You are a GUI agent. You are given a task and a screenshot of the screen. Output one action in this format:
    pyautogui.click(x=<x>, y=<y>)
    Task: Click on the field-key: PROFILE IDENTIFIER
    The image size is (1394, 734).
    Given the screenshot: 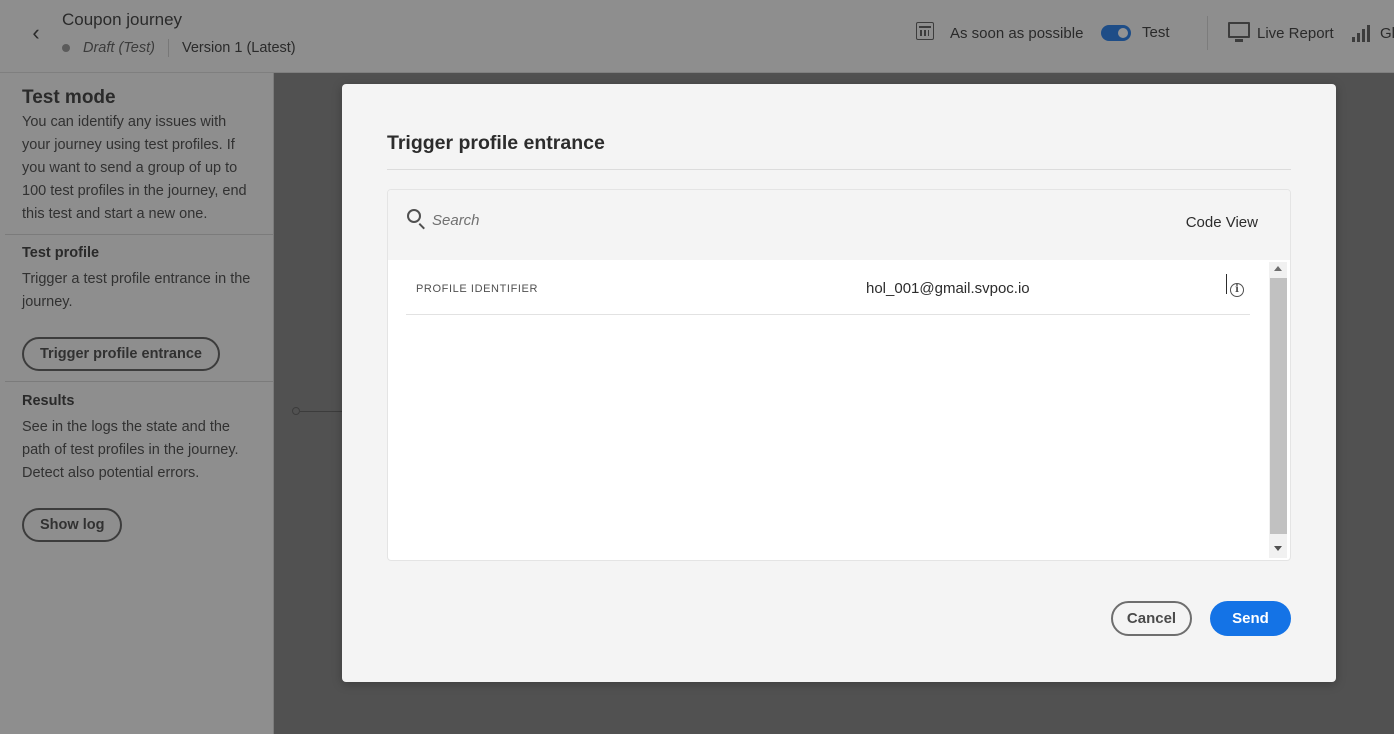 What is the action you would take?
    pyautogui.click(x=477, y=289)
    